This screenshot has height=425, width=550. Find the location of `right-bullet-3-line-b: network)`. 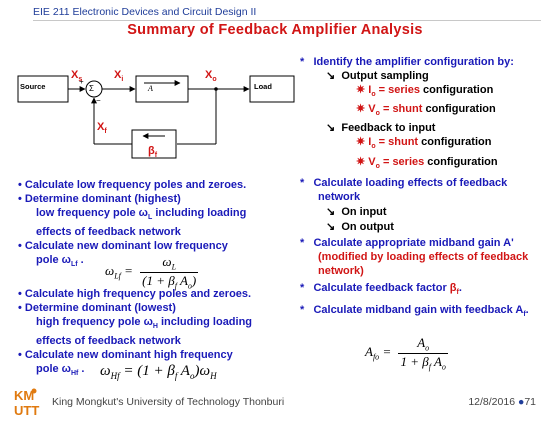

right-bullet-3-line-b: network) is located at coordinates (341, 270).